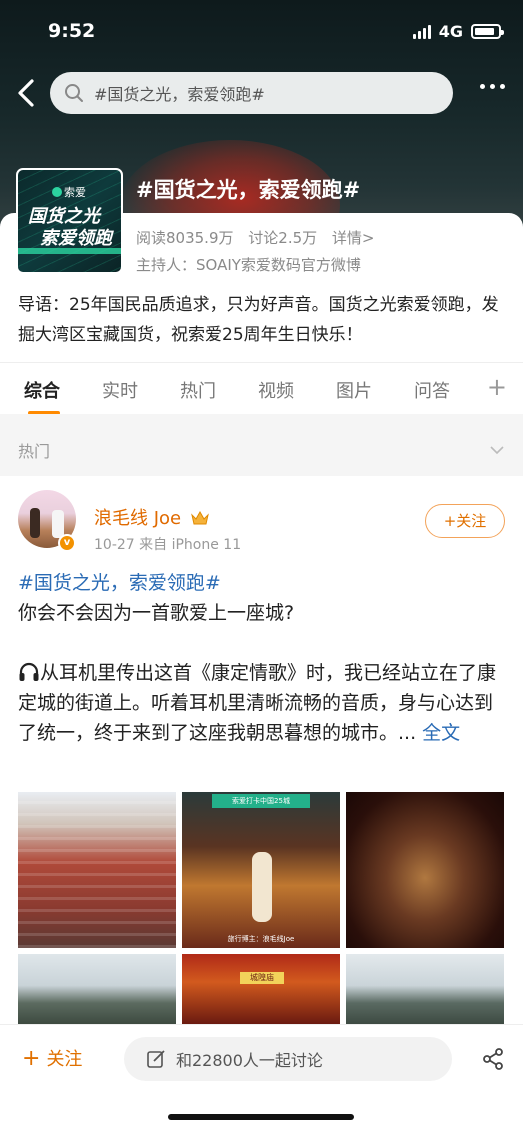 The height and width of the screenshot is (1133, 523). I want to click on search-input: #国货之光，索爱领跑#, so click(251, 93).